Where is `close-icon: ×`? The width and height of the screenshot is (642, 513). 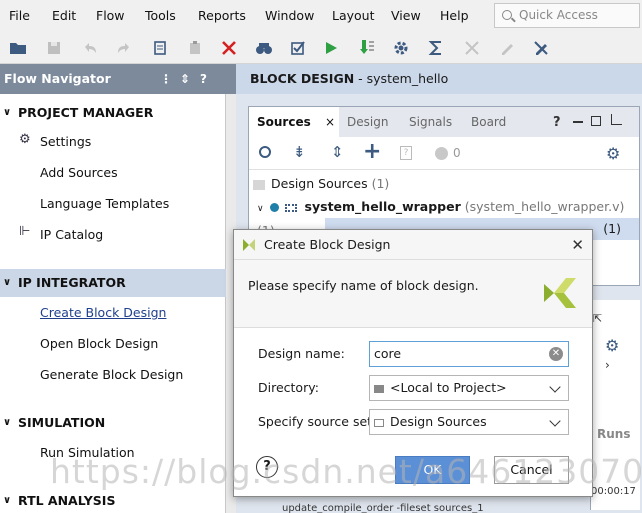 close-icon: × is located at coordinates (330, 122).